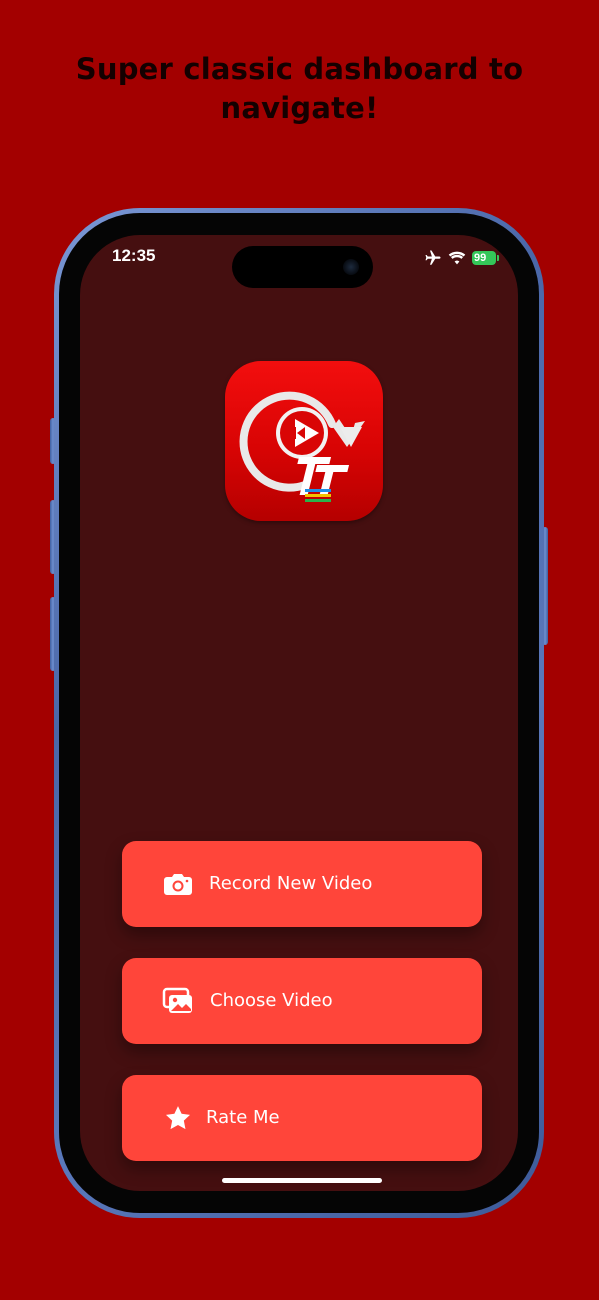 The width and height of the screenshot is (599, 1300). What do you see at coordinates (134, 255) in the screenshot?
I see `status-time: 12:35` at bounding box center [134, 255].